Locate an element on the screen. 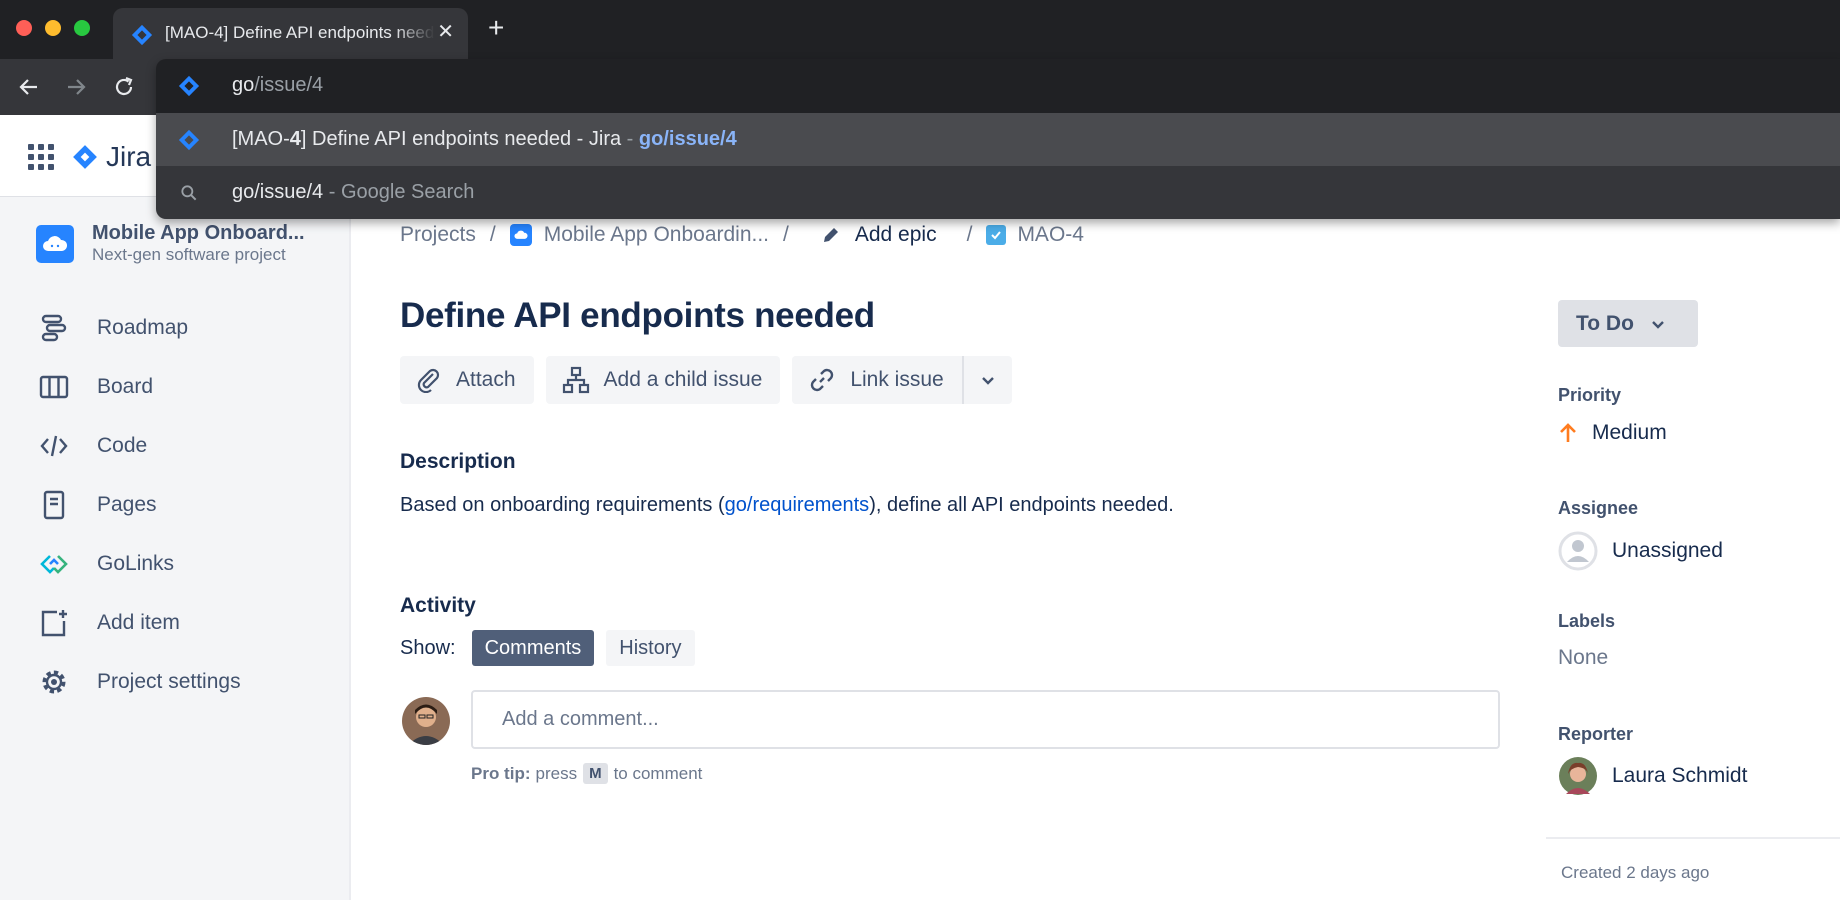  more-actions-chevron-icon is located at coordinates (988, 380).